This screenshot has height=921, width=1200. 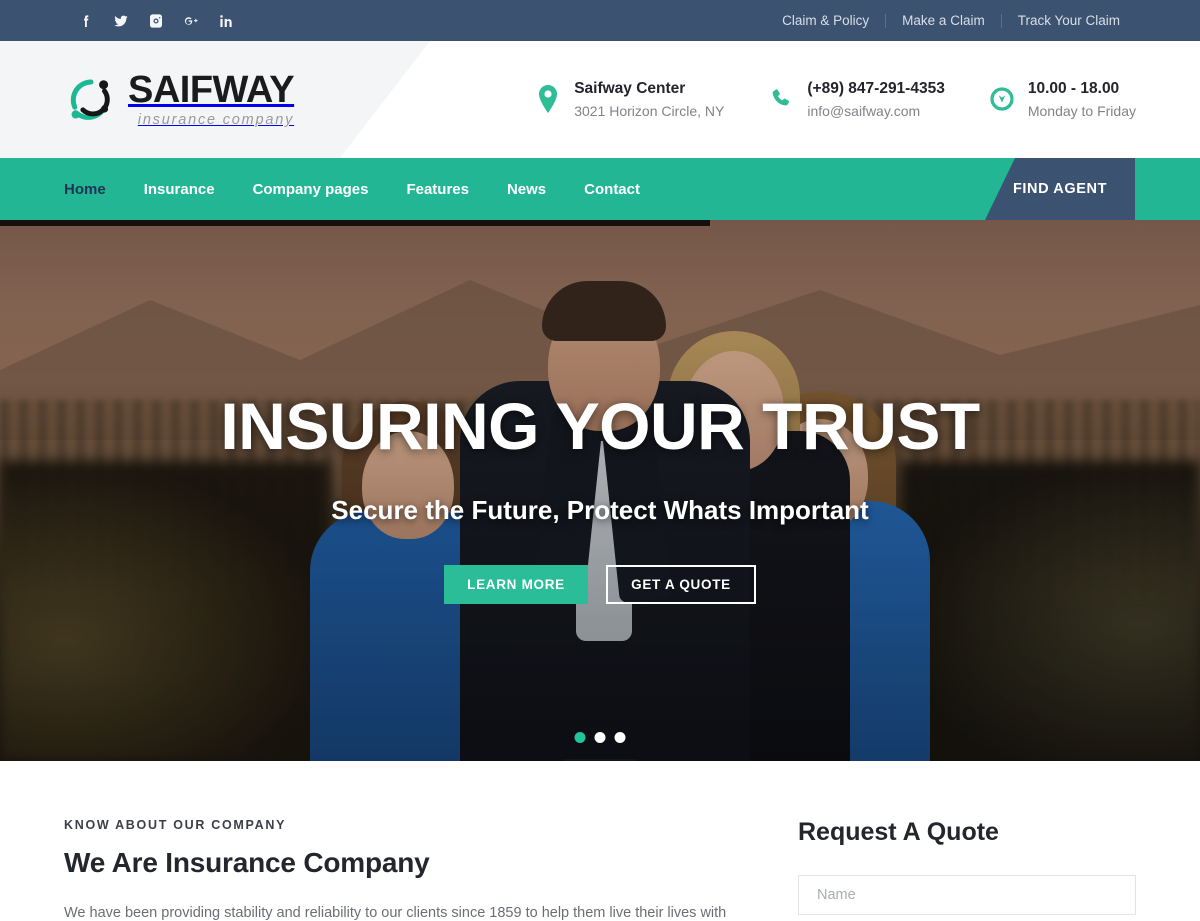 I want to click on contact-hours-days: Monday to Friday, so click(x=1081, y=110).